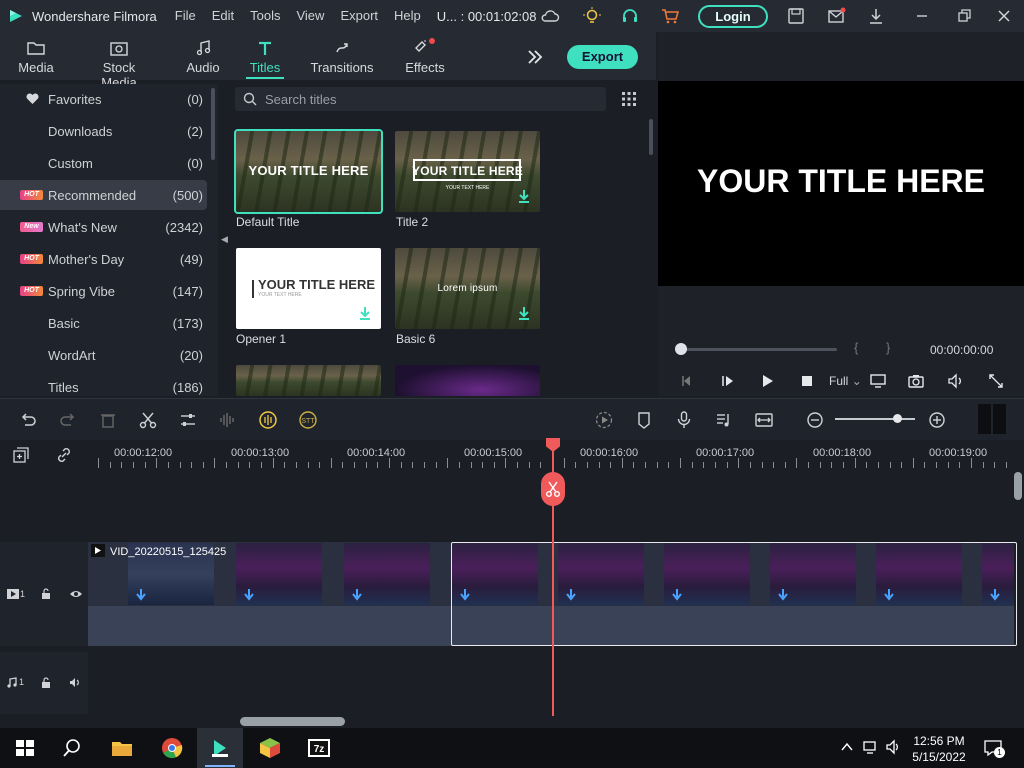 The height and width of the screenshot is (768, 1024). Describe the element at coordinates (807, 381) in the screenshot. I see `stop-icon` at that location.